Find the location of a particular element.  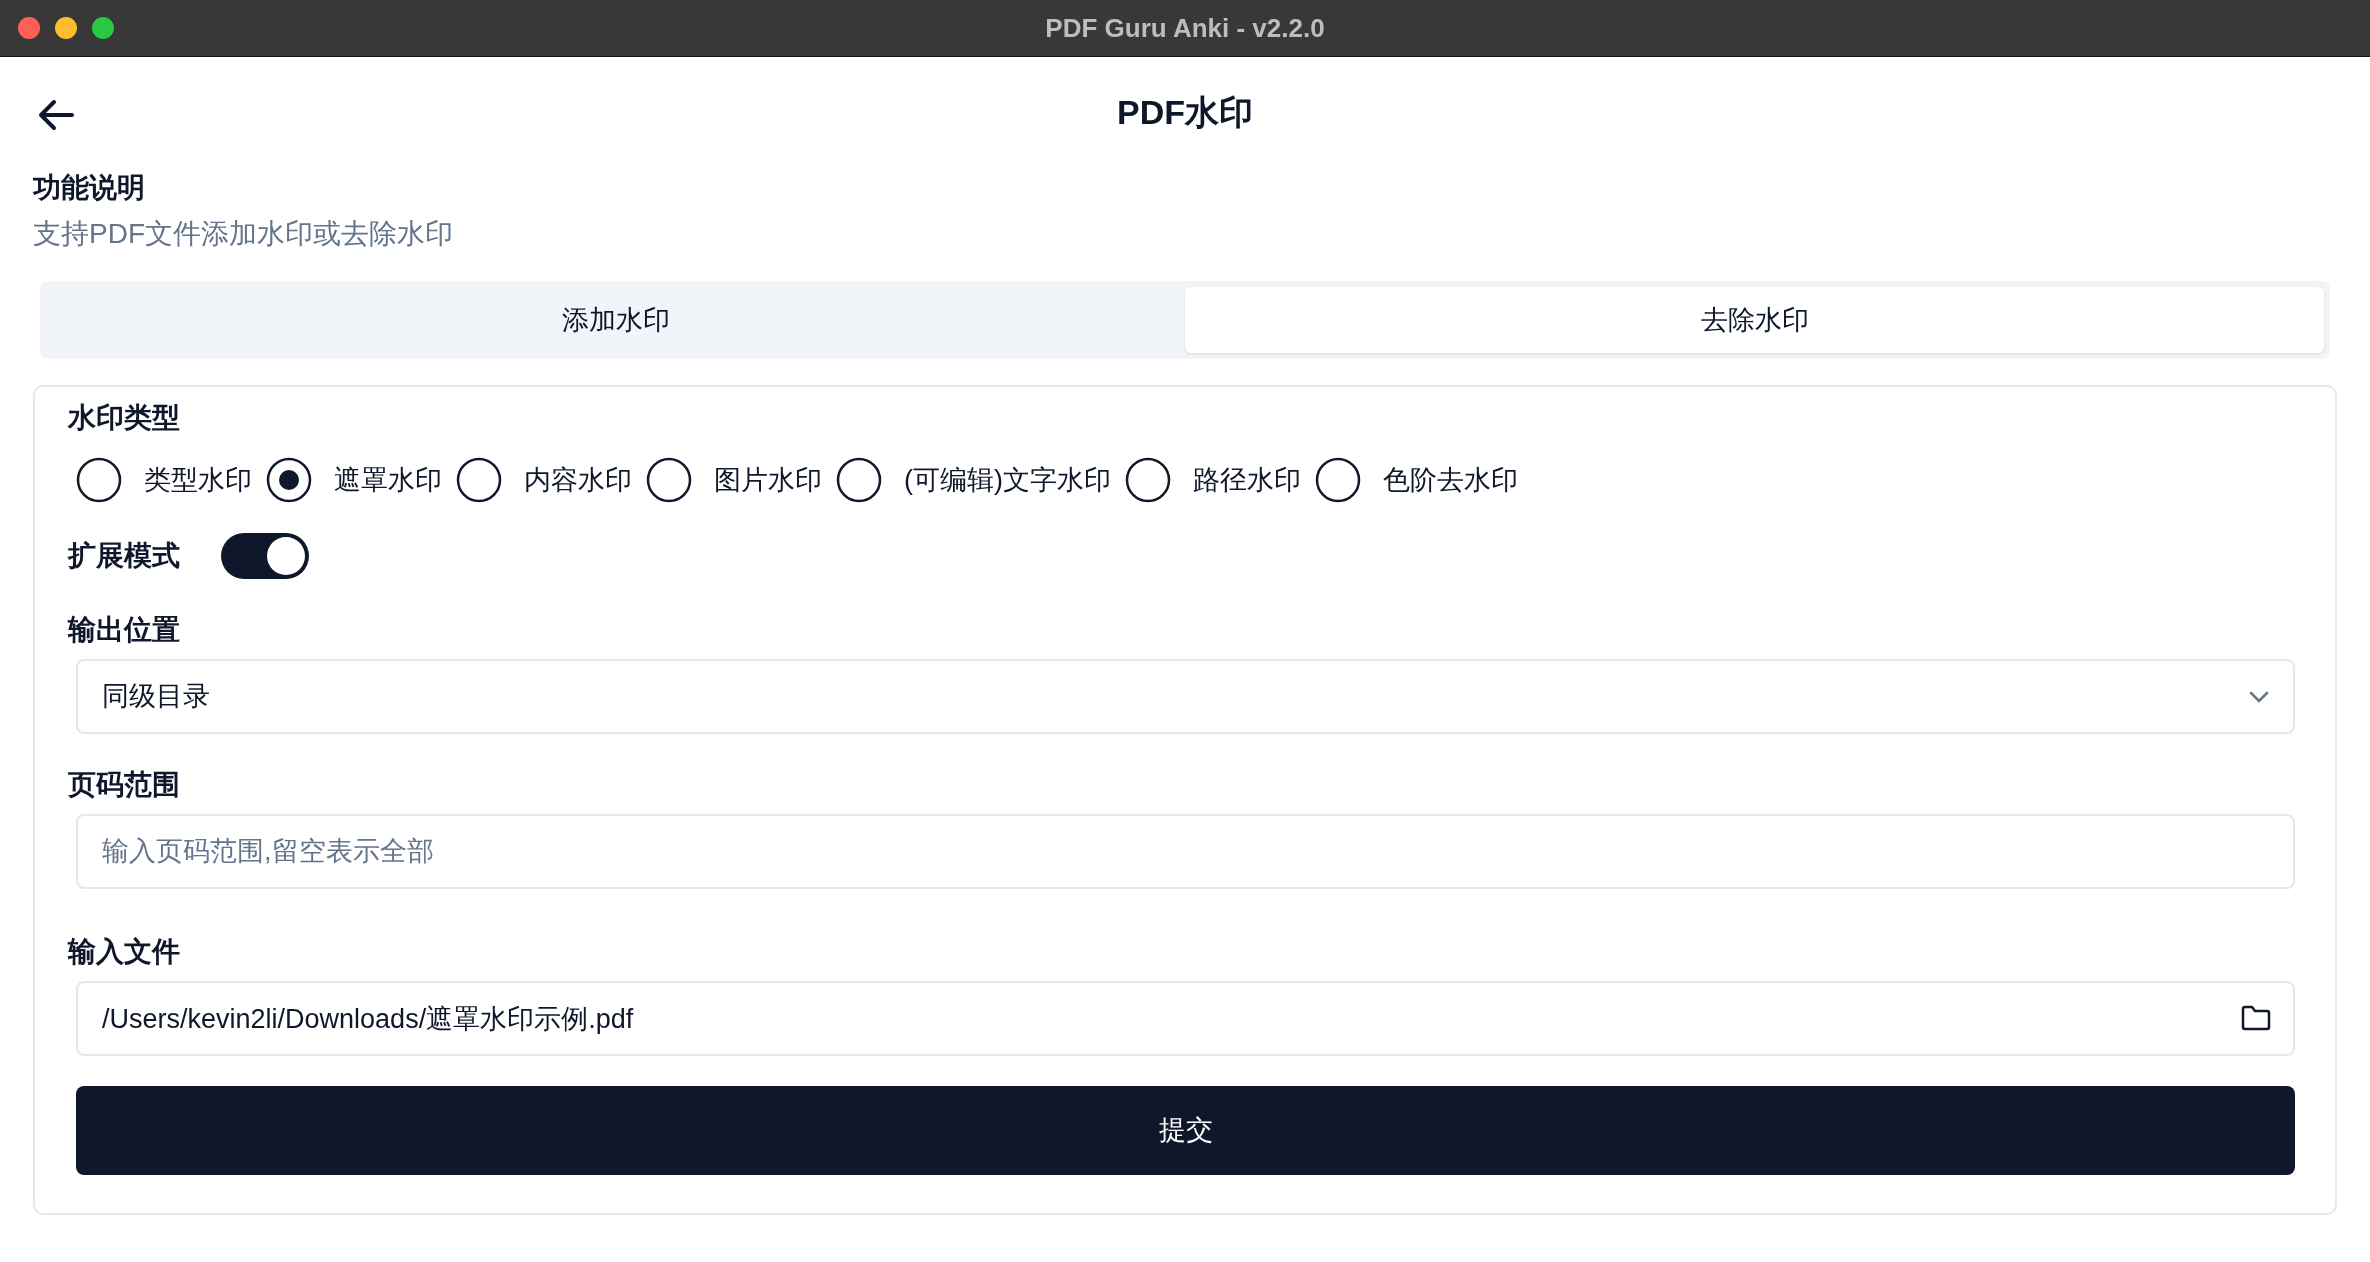

dropdown-field: 同级目录 is located at coordinates (1185, 696).